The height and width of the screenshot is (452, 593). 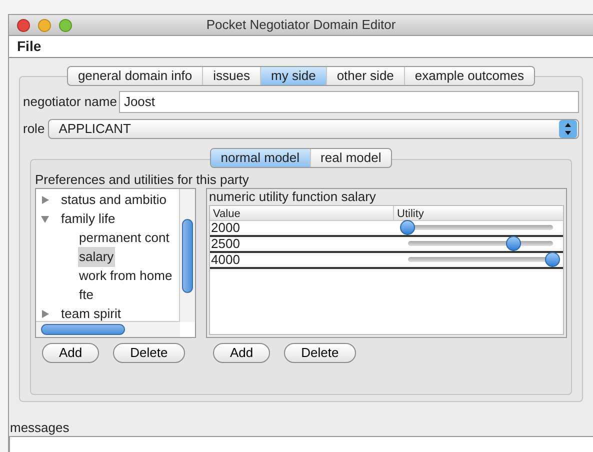 What do you see at coordinates (114, 200) in the screenshot?
I see `tree-item: status and ambitio` at bounding box center [114, 200].